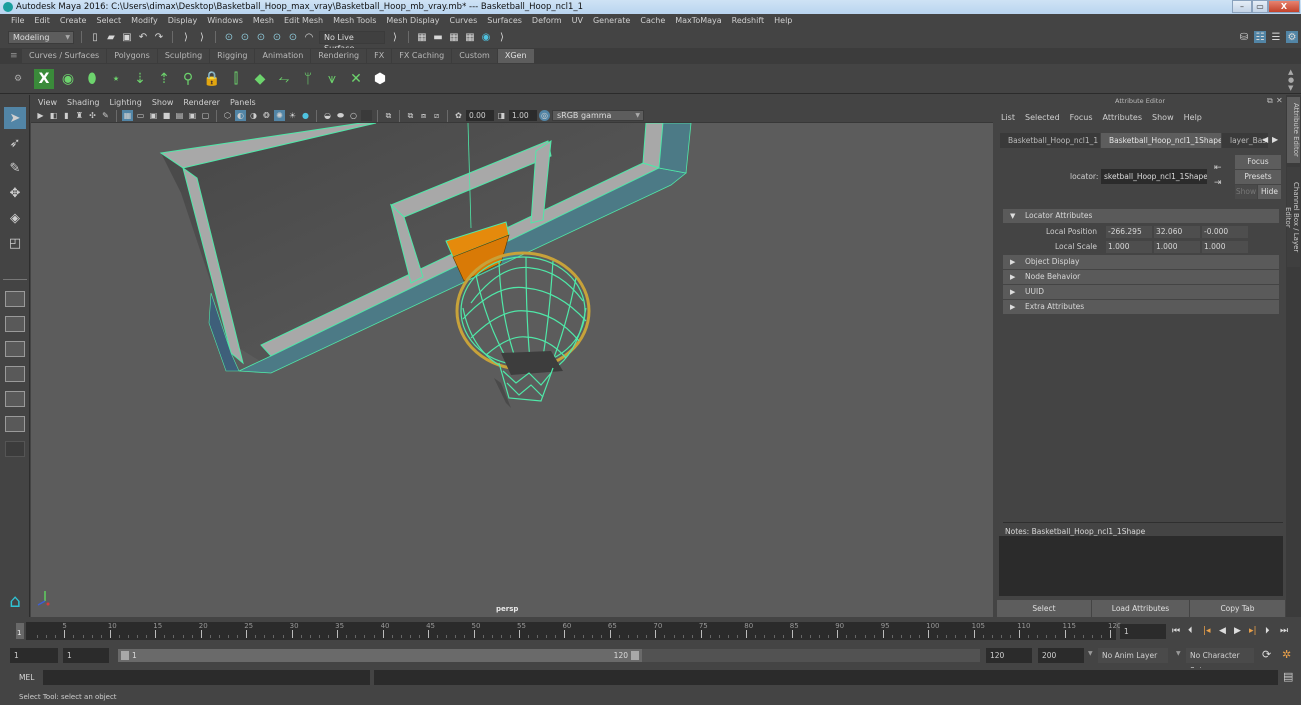 Image resolution: width=1301 pixels, height=705 pixels. I want to click on range-slider-bar: 1 120, so click(380, 655).